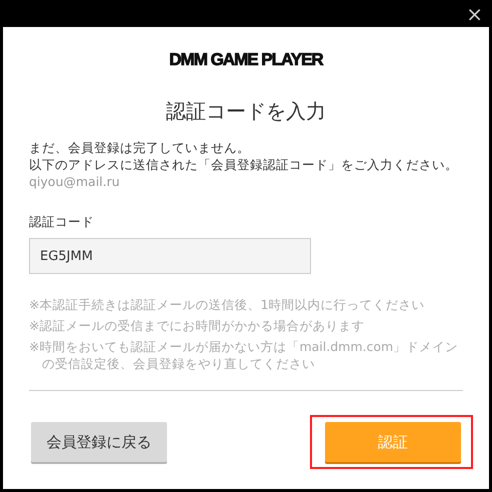  I want to click on message-text: まだ、会員登録は完了していません。, so click(140, 147).